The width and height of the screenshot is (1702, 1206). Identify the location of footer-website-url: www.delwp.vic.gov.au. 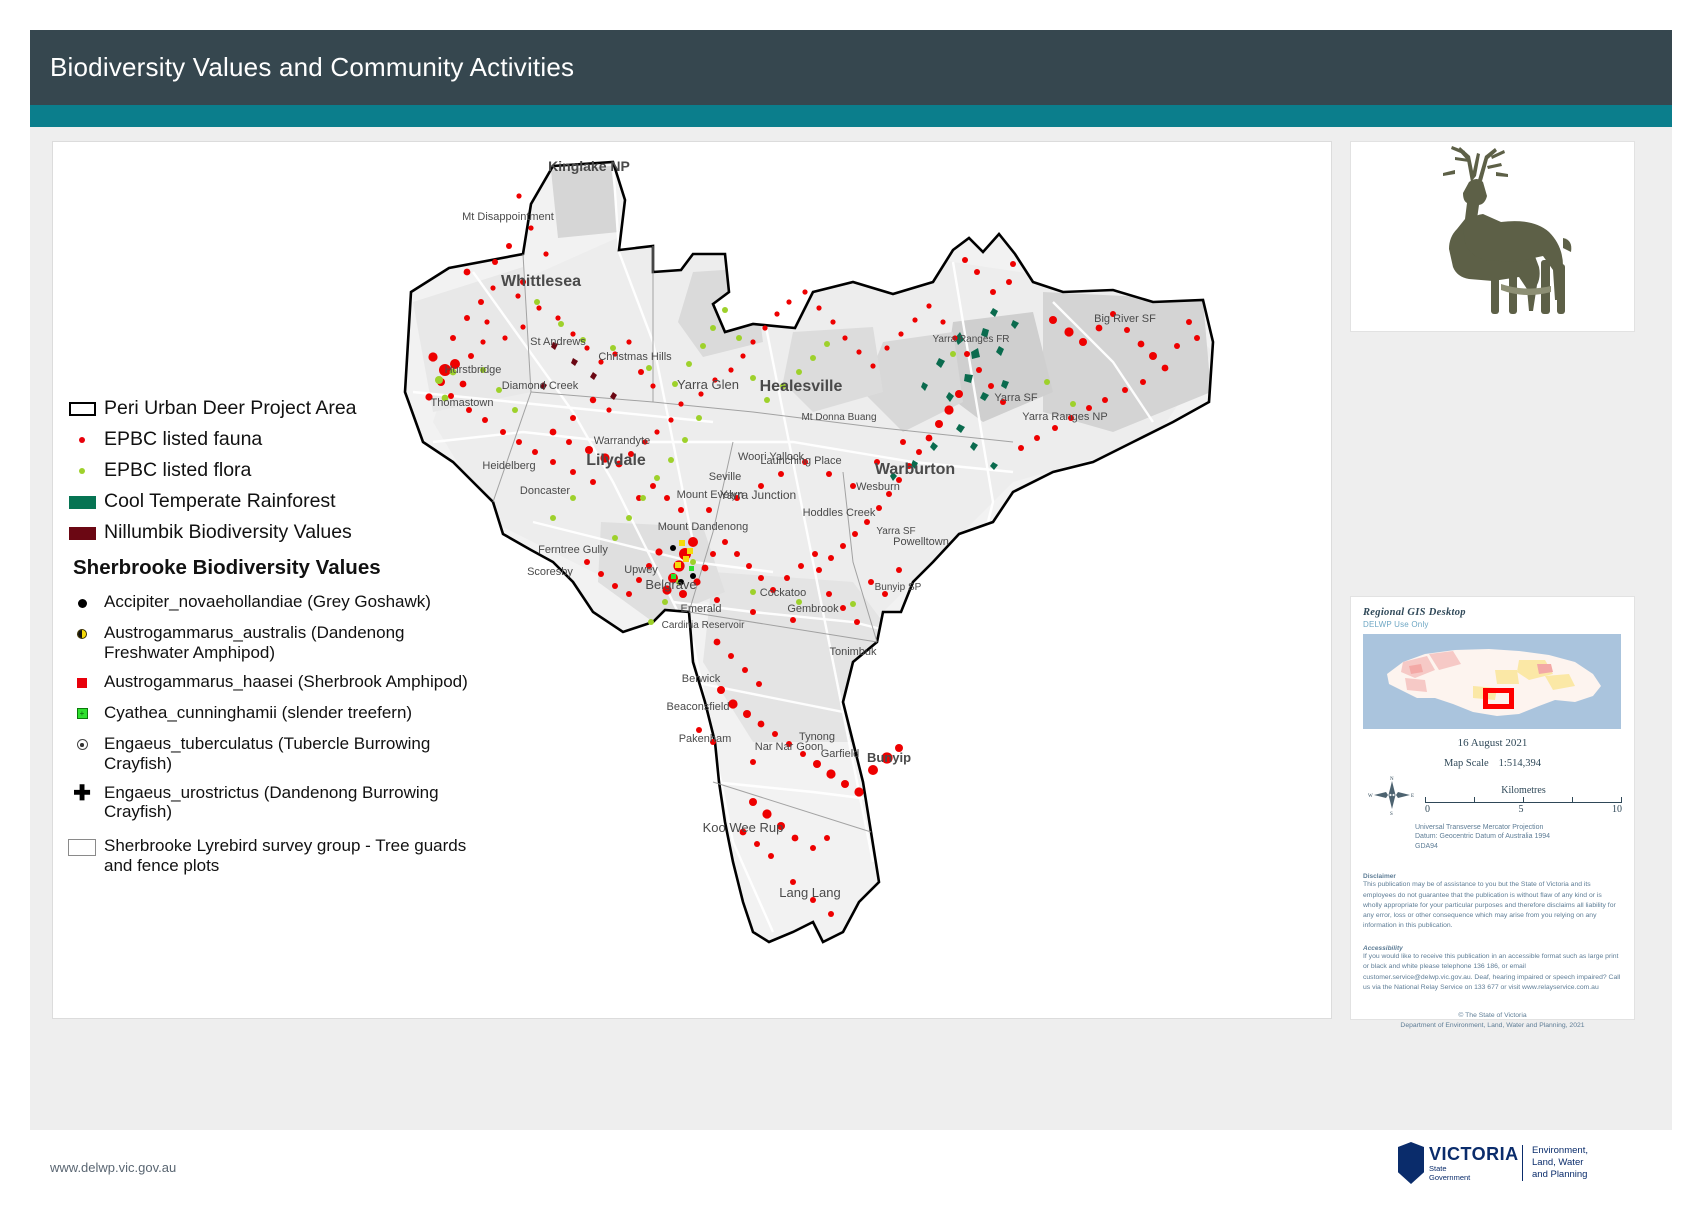
(113, 1167).